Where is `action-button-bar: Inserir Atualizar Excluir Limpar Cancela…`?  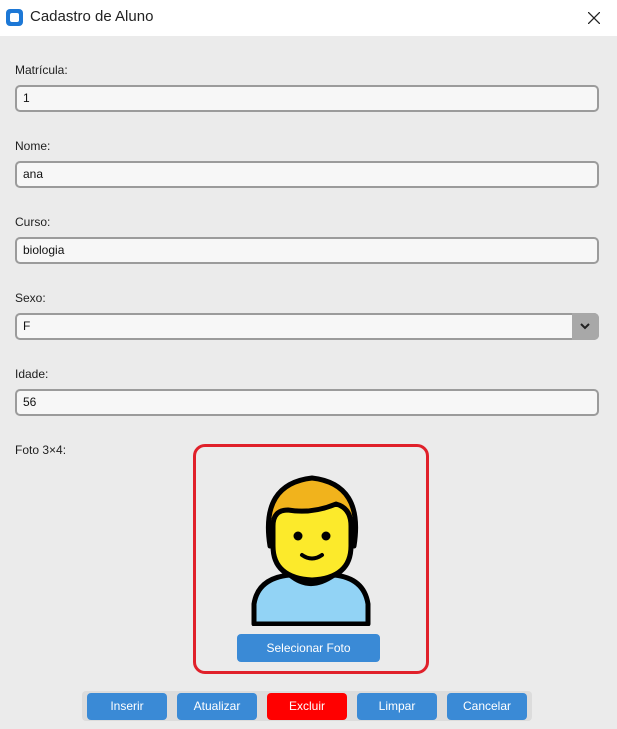 action-button-bar: Inserir Atualizar Excluir Limpar Cancela… is located at coordinates (307, 706).